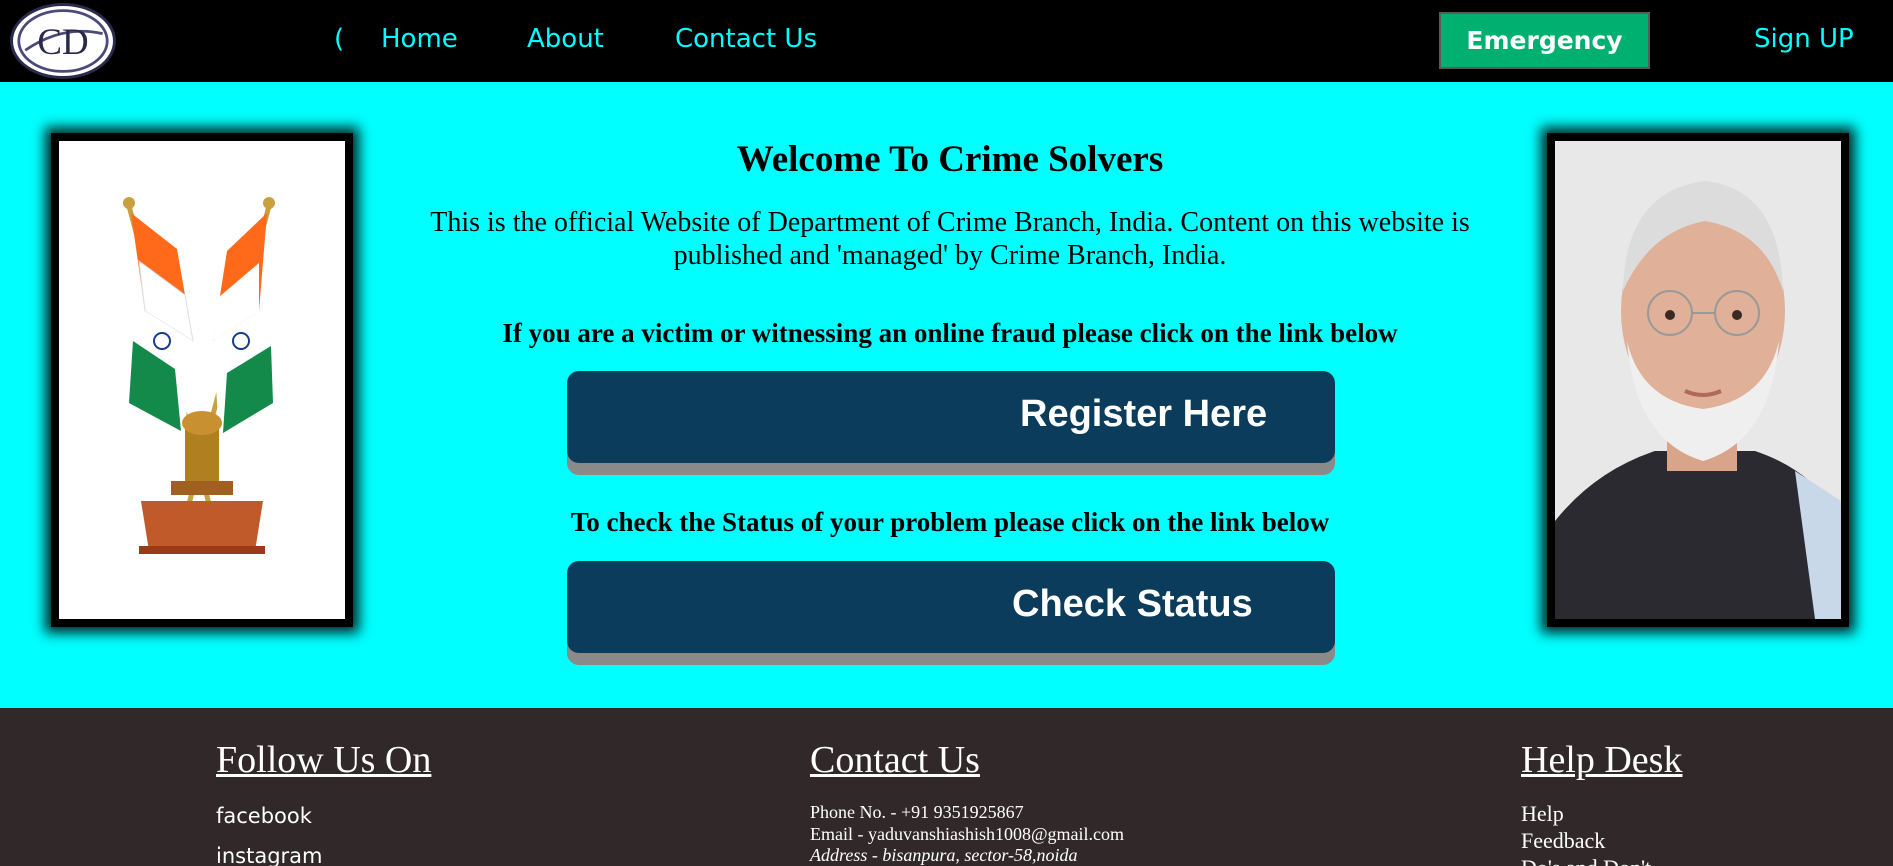 This screenshot has width=1893, height=866. Describe the element at coordinates (1542, 814) in the screenshot. I see `help-link: Help` at that location.